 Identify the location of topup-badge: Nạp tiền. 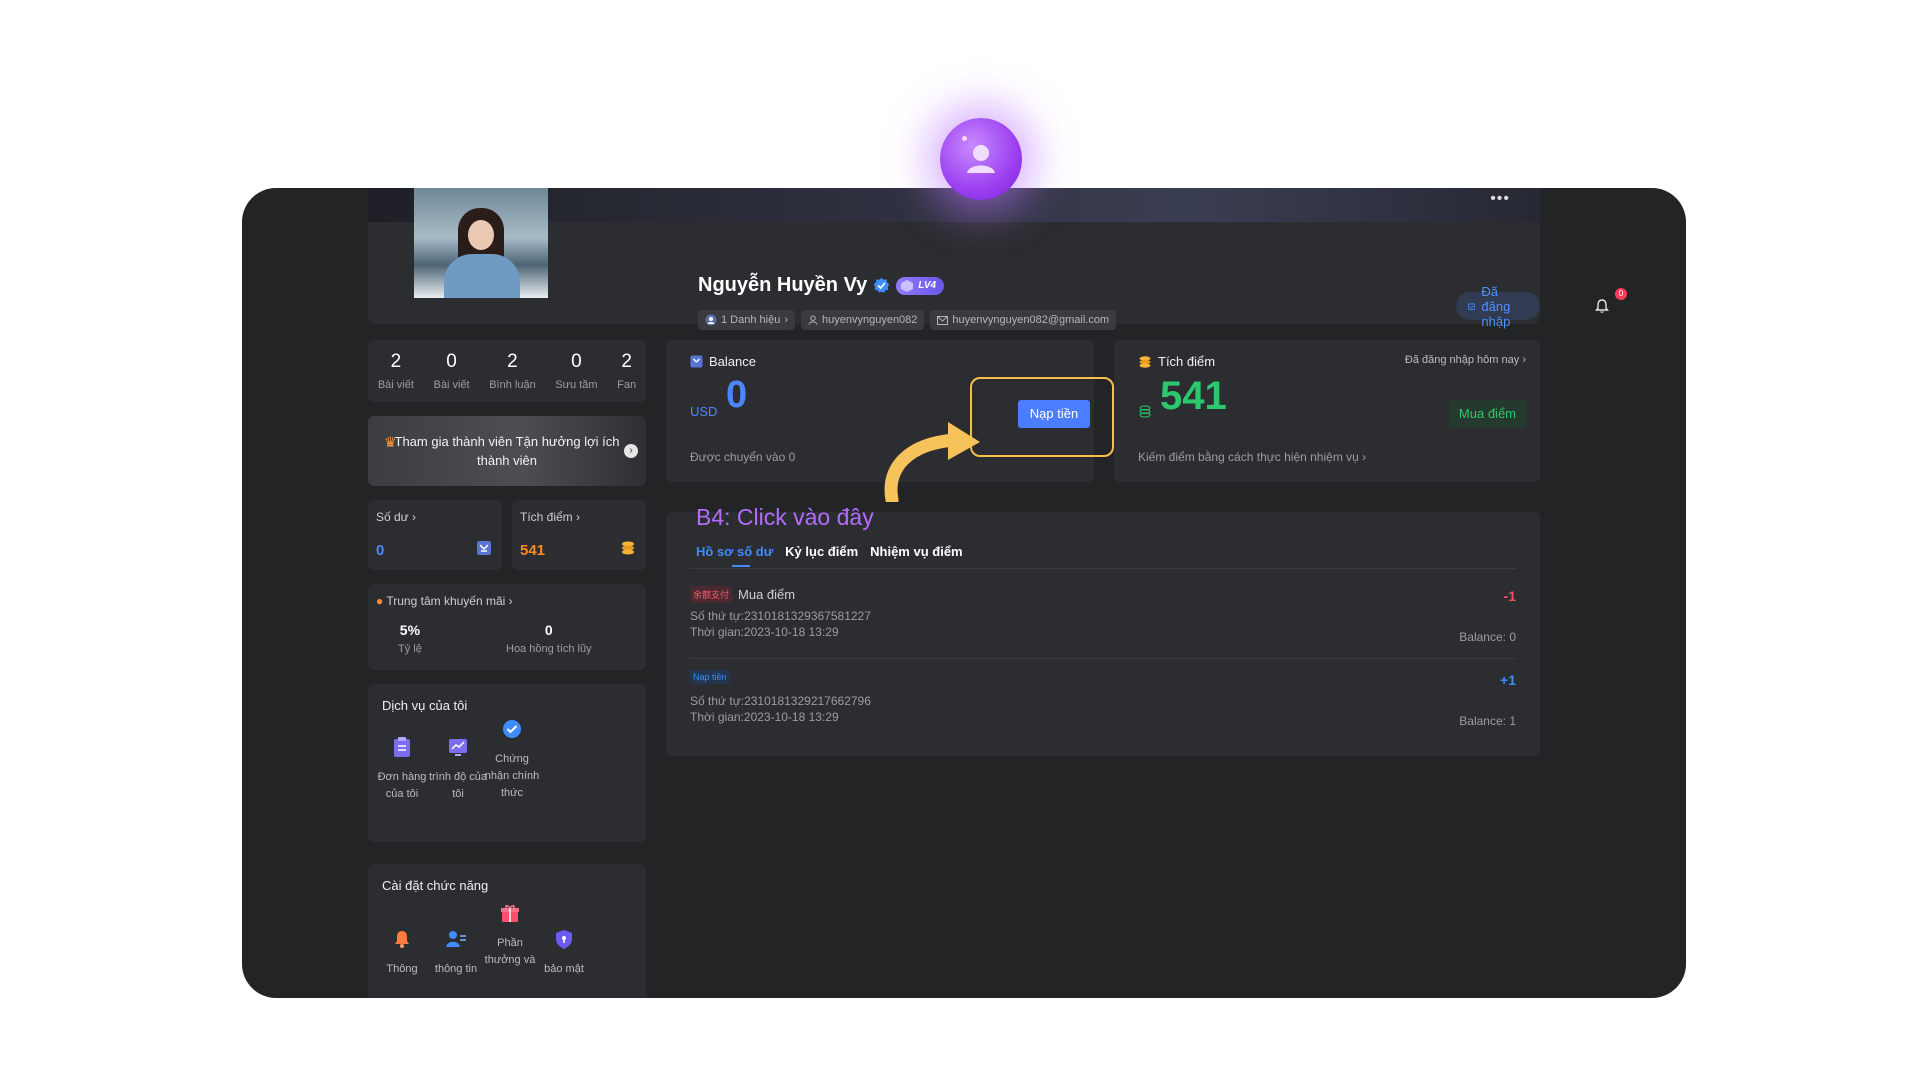
(710, 677).